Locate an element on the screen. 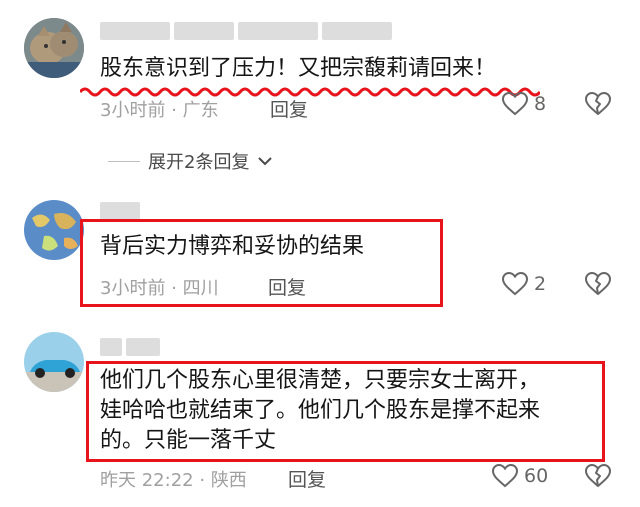  avatar-cat-image is located at coordinates (54, 48).